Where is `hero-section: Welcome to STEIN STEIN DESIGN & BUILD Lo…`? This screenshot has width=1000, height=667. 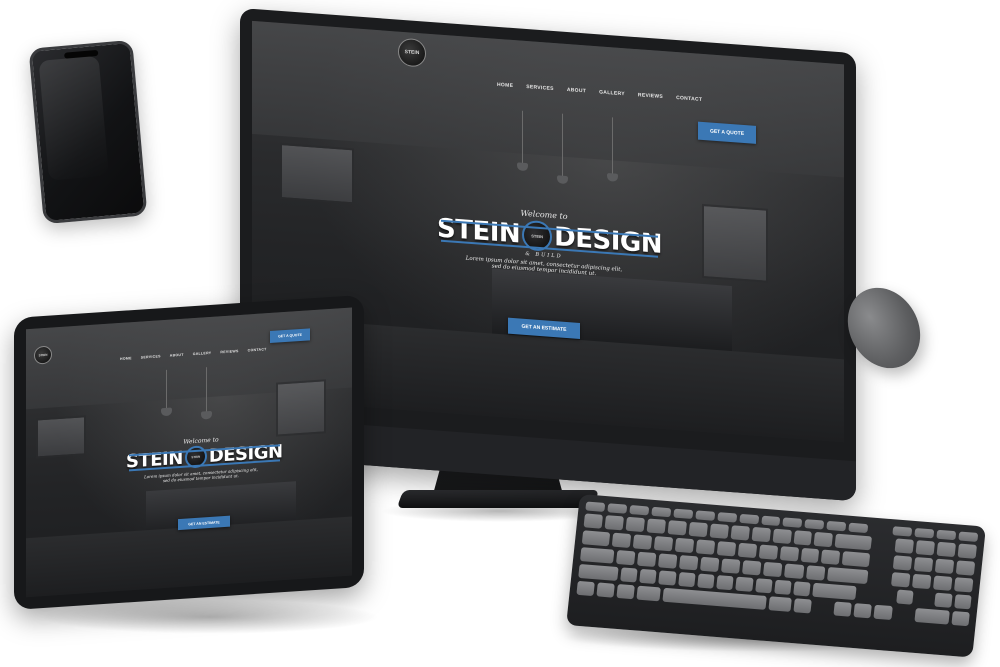 hero-section: Welcome to STEIN STEIN DESIGN & BUILD Lo… is located at coordinates (549, 241).